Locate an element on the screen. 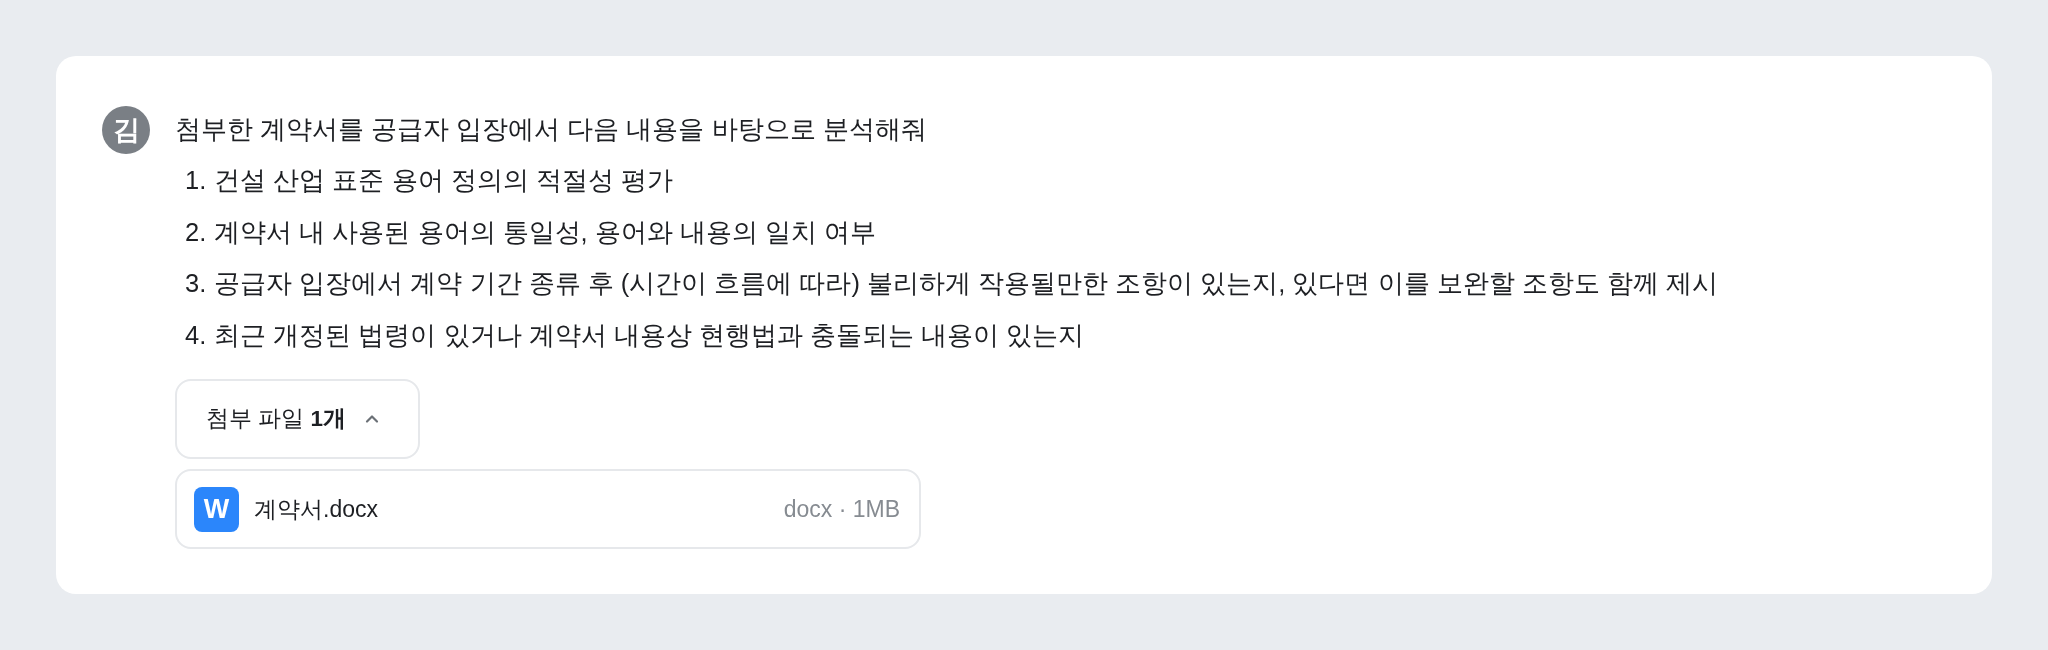  list-number: 1. is located at coordinates (196, 180).